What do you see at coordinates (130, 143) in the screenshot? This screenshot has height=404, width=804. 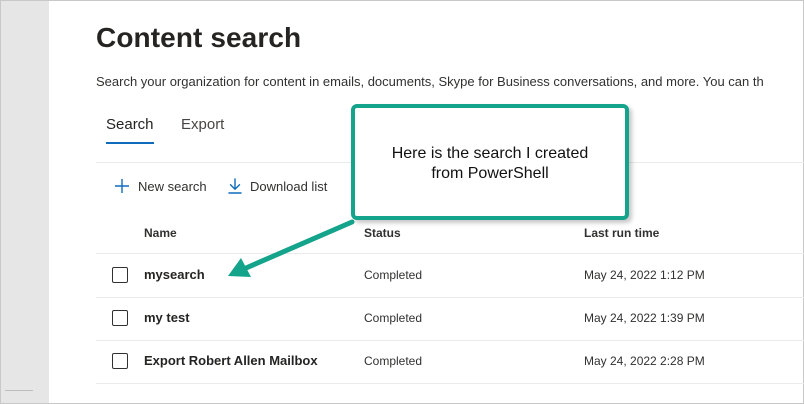 I see `selected-tab-indicator` at bounding box center [130, 143].